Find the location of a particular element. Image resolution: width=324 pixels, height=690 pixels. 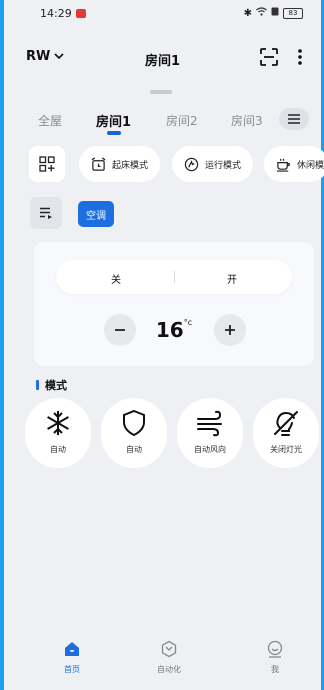

alarm-clock-icon is located at coordinates (98, 163).